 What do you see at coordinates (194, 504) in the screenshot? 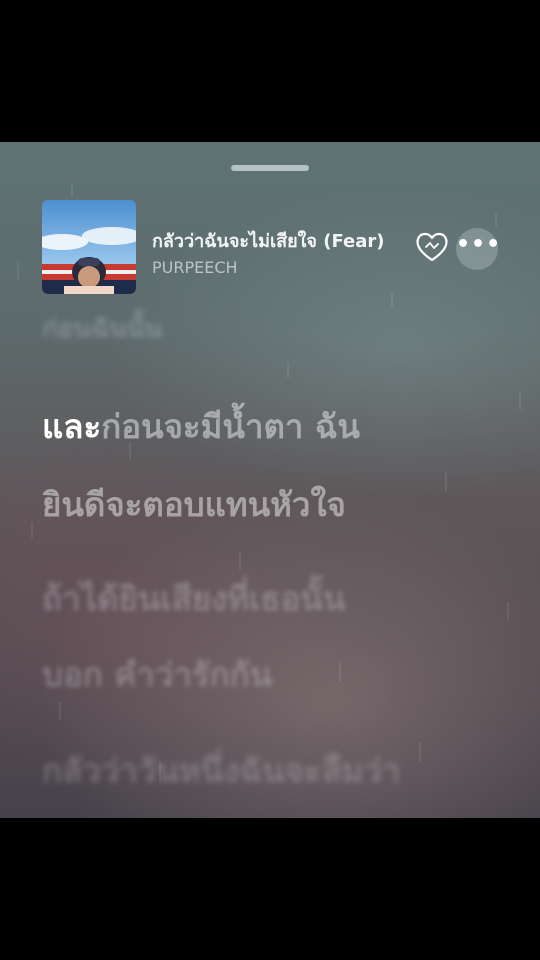
I see `lyric-line-current-2: ยินดีจะตอบแทนหัวใจ` at bounding box center [194, 504].